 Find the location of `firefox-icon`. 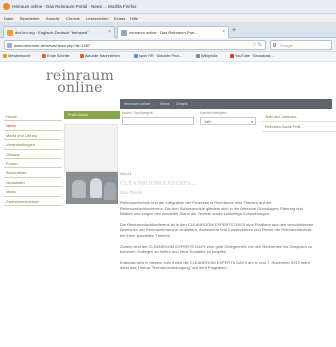

firefox-icon is located at coordinates (6, 6).